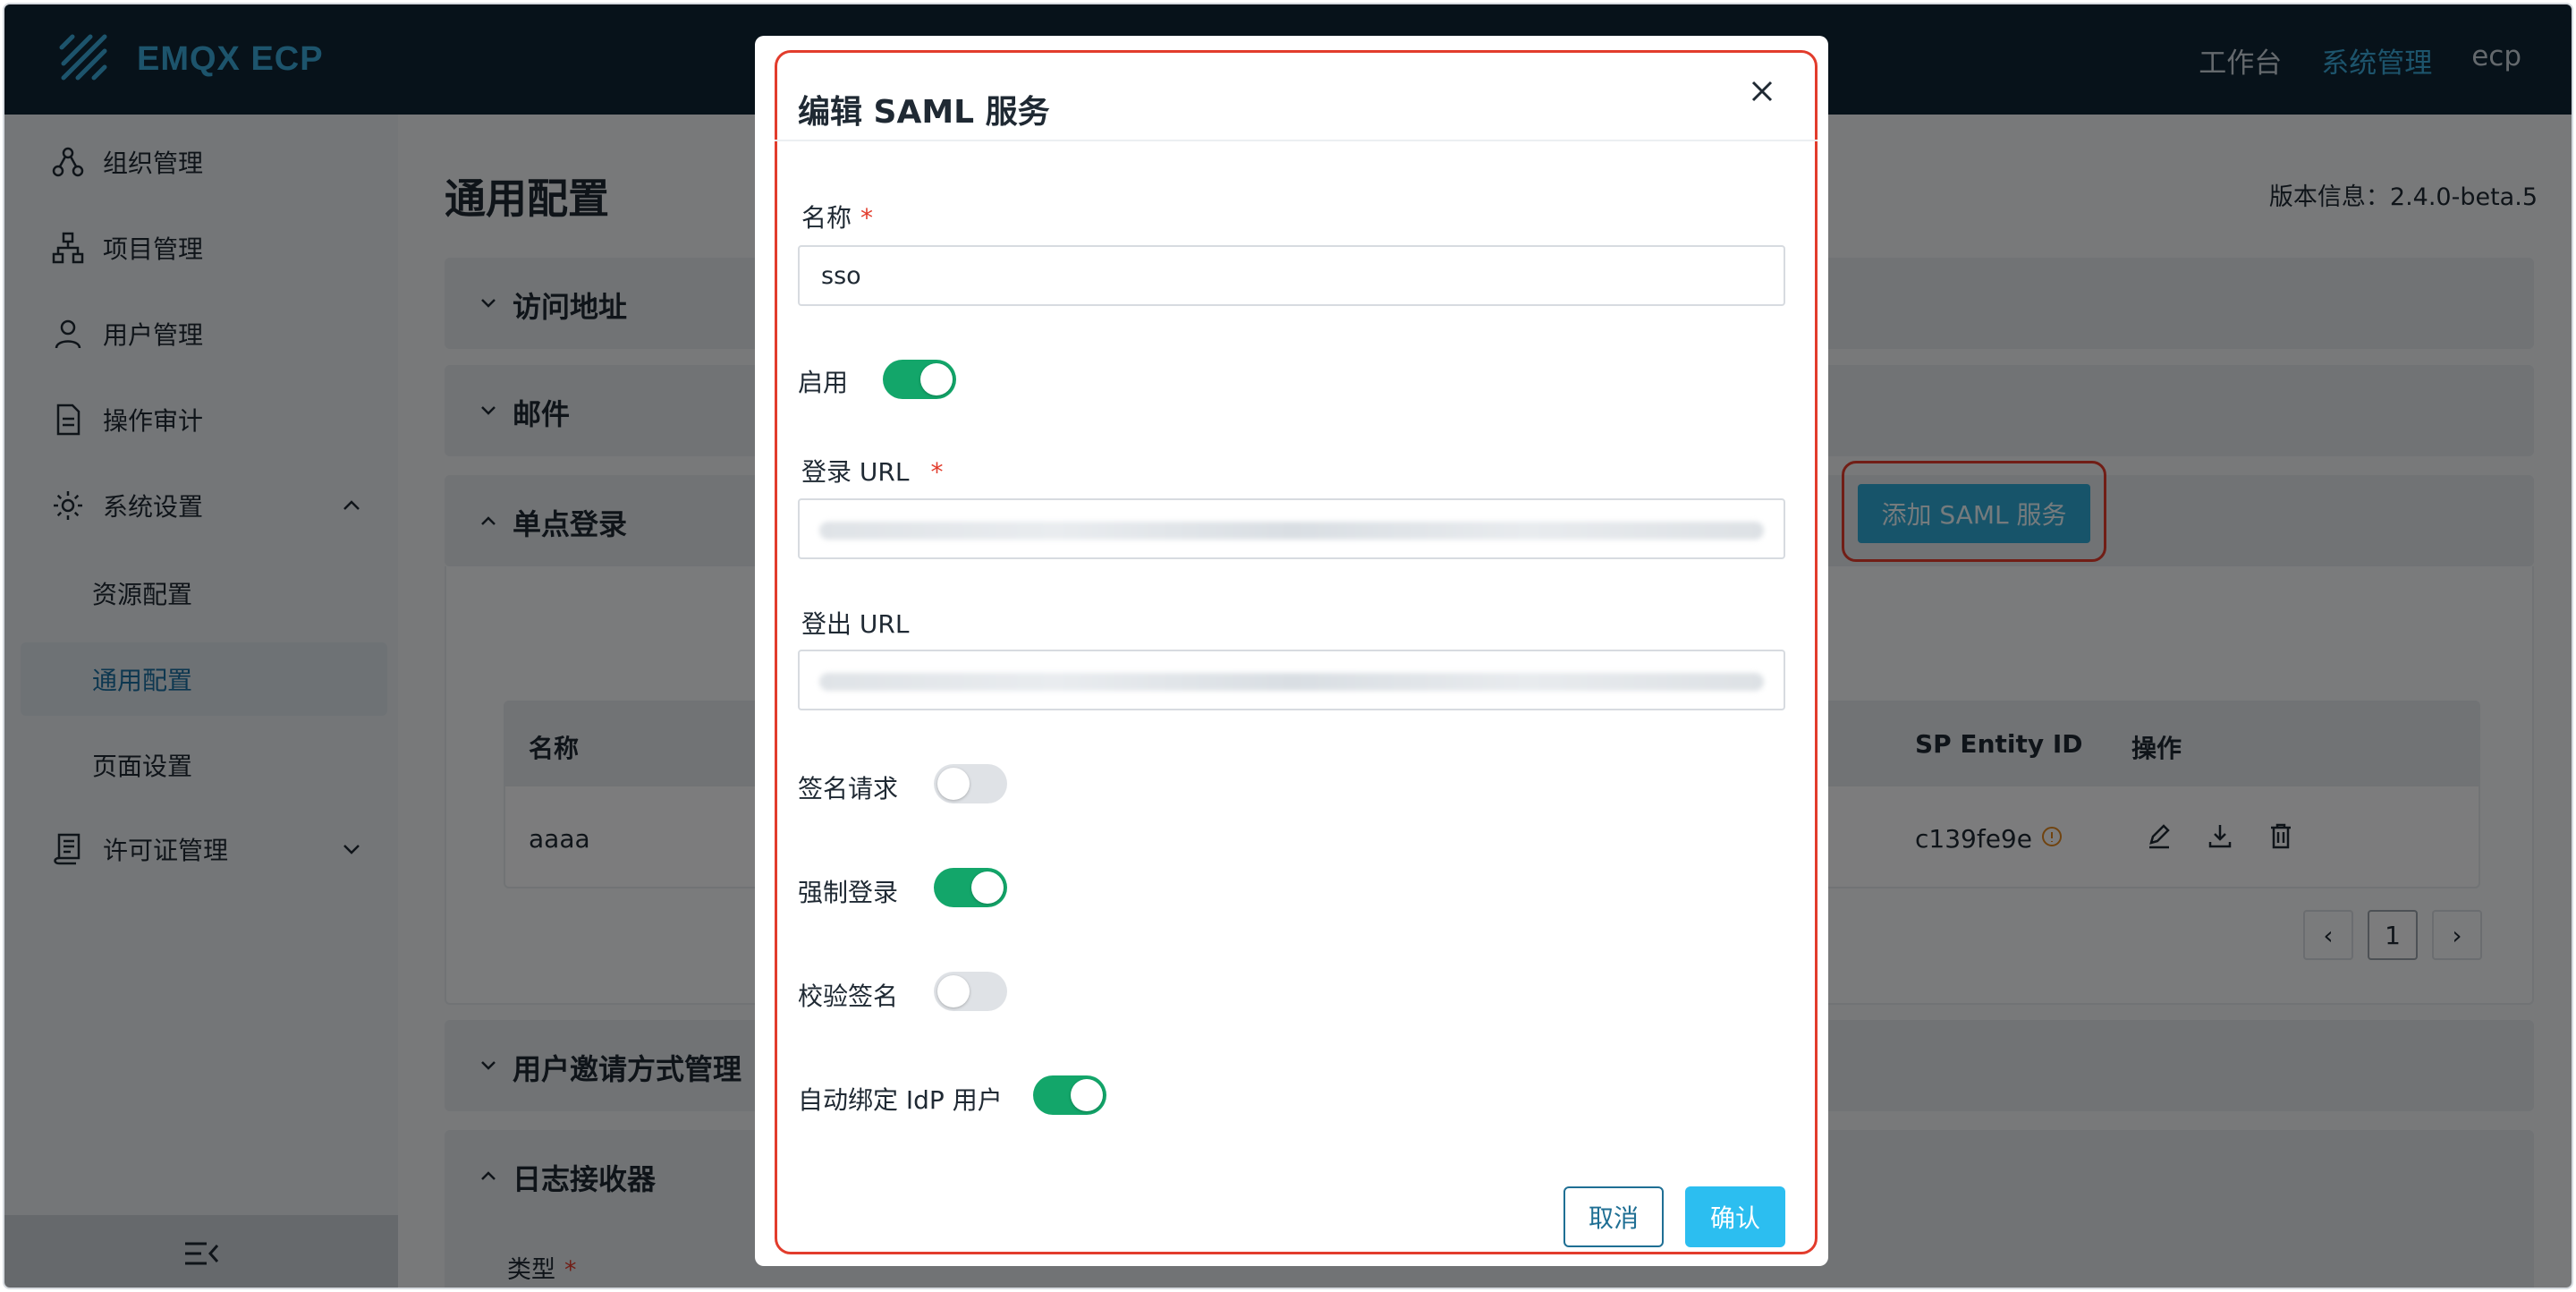  I want to click on close-icon, so click(1762, 91).